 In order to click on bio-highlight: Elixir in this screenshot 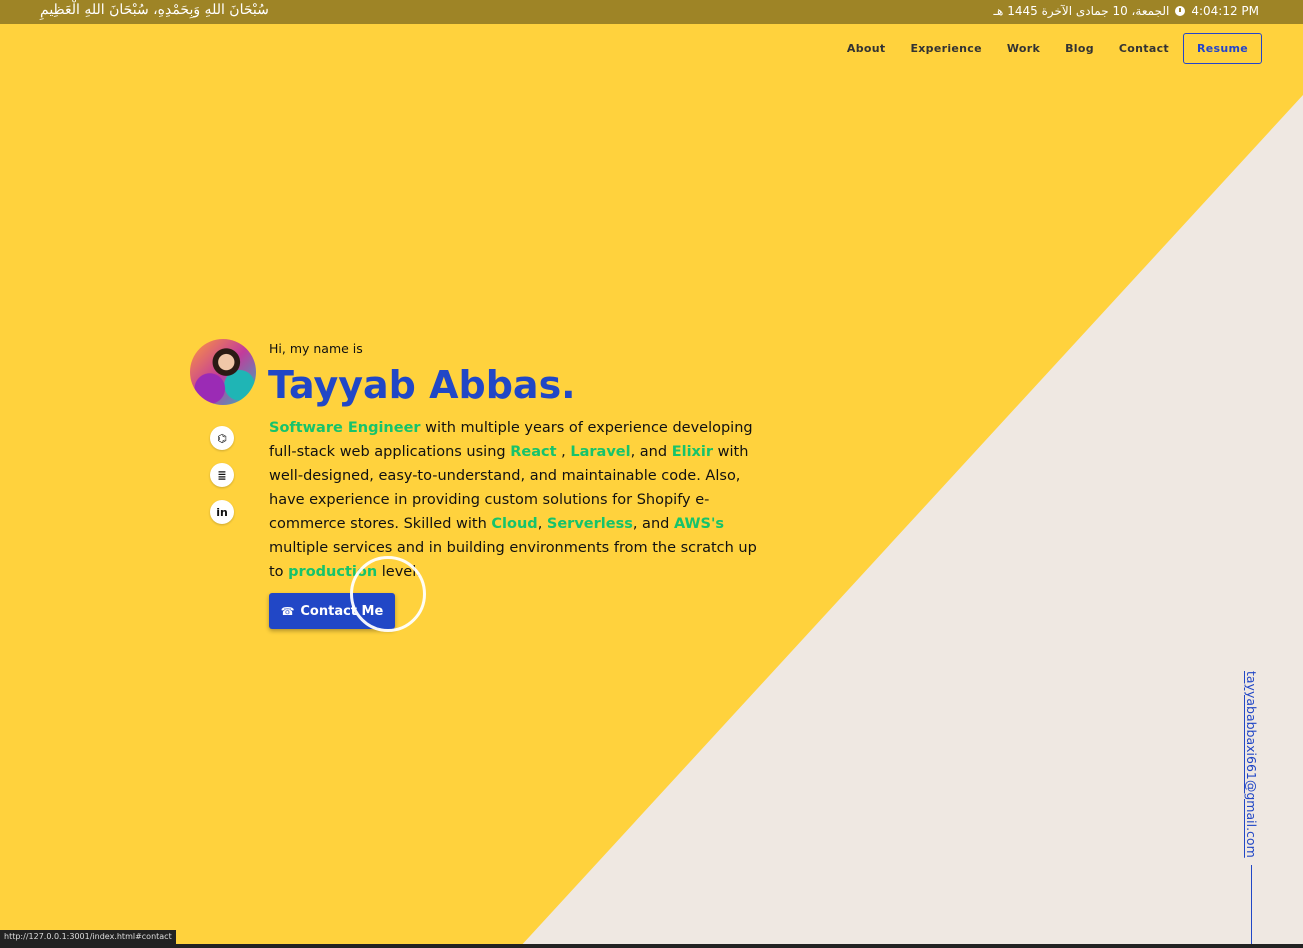, I will do `click(692, 452)`.